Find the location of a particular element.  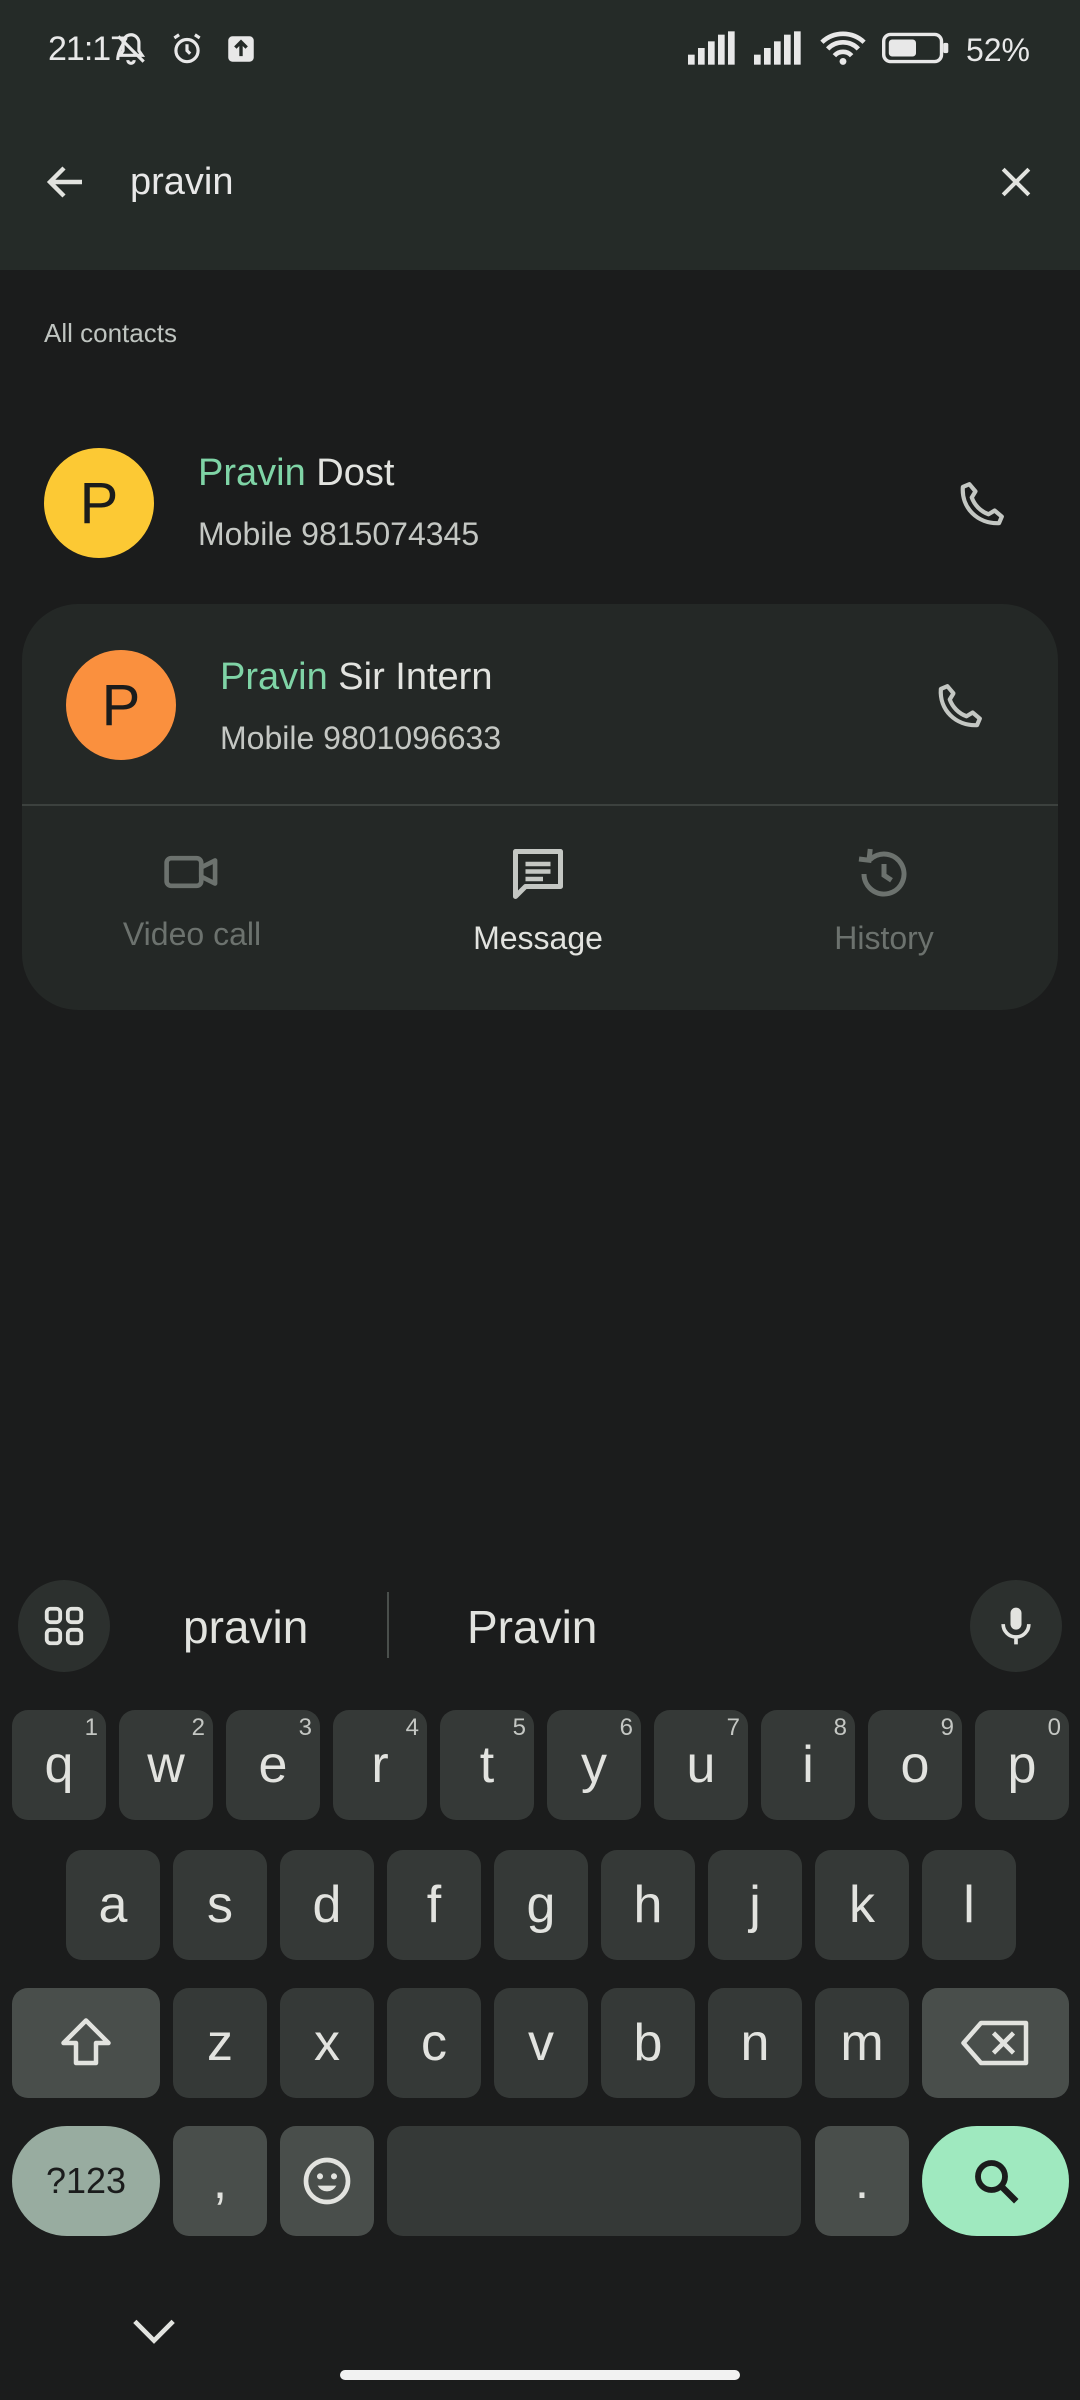

key-k: k is located at coordinates (862, 1905).